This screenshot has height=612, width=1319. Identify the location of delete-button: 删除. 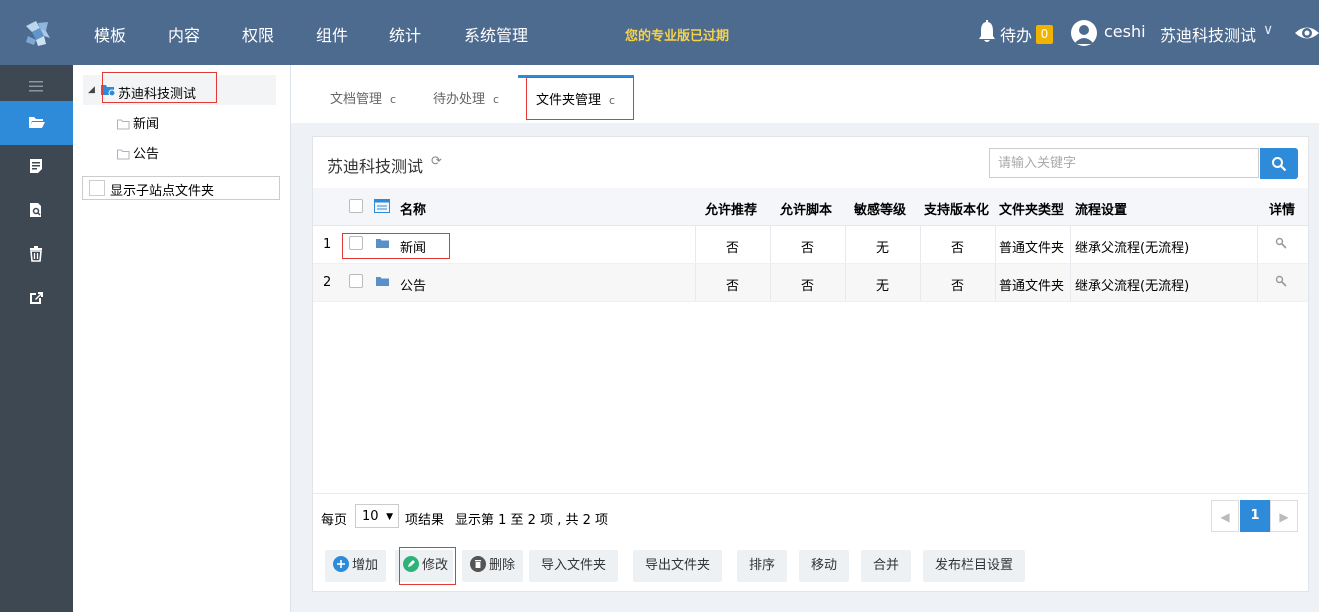
(493, 566).